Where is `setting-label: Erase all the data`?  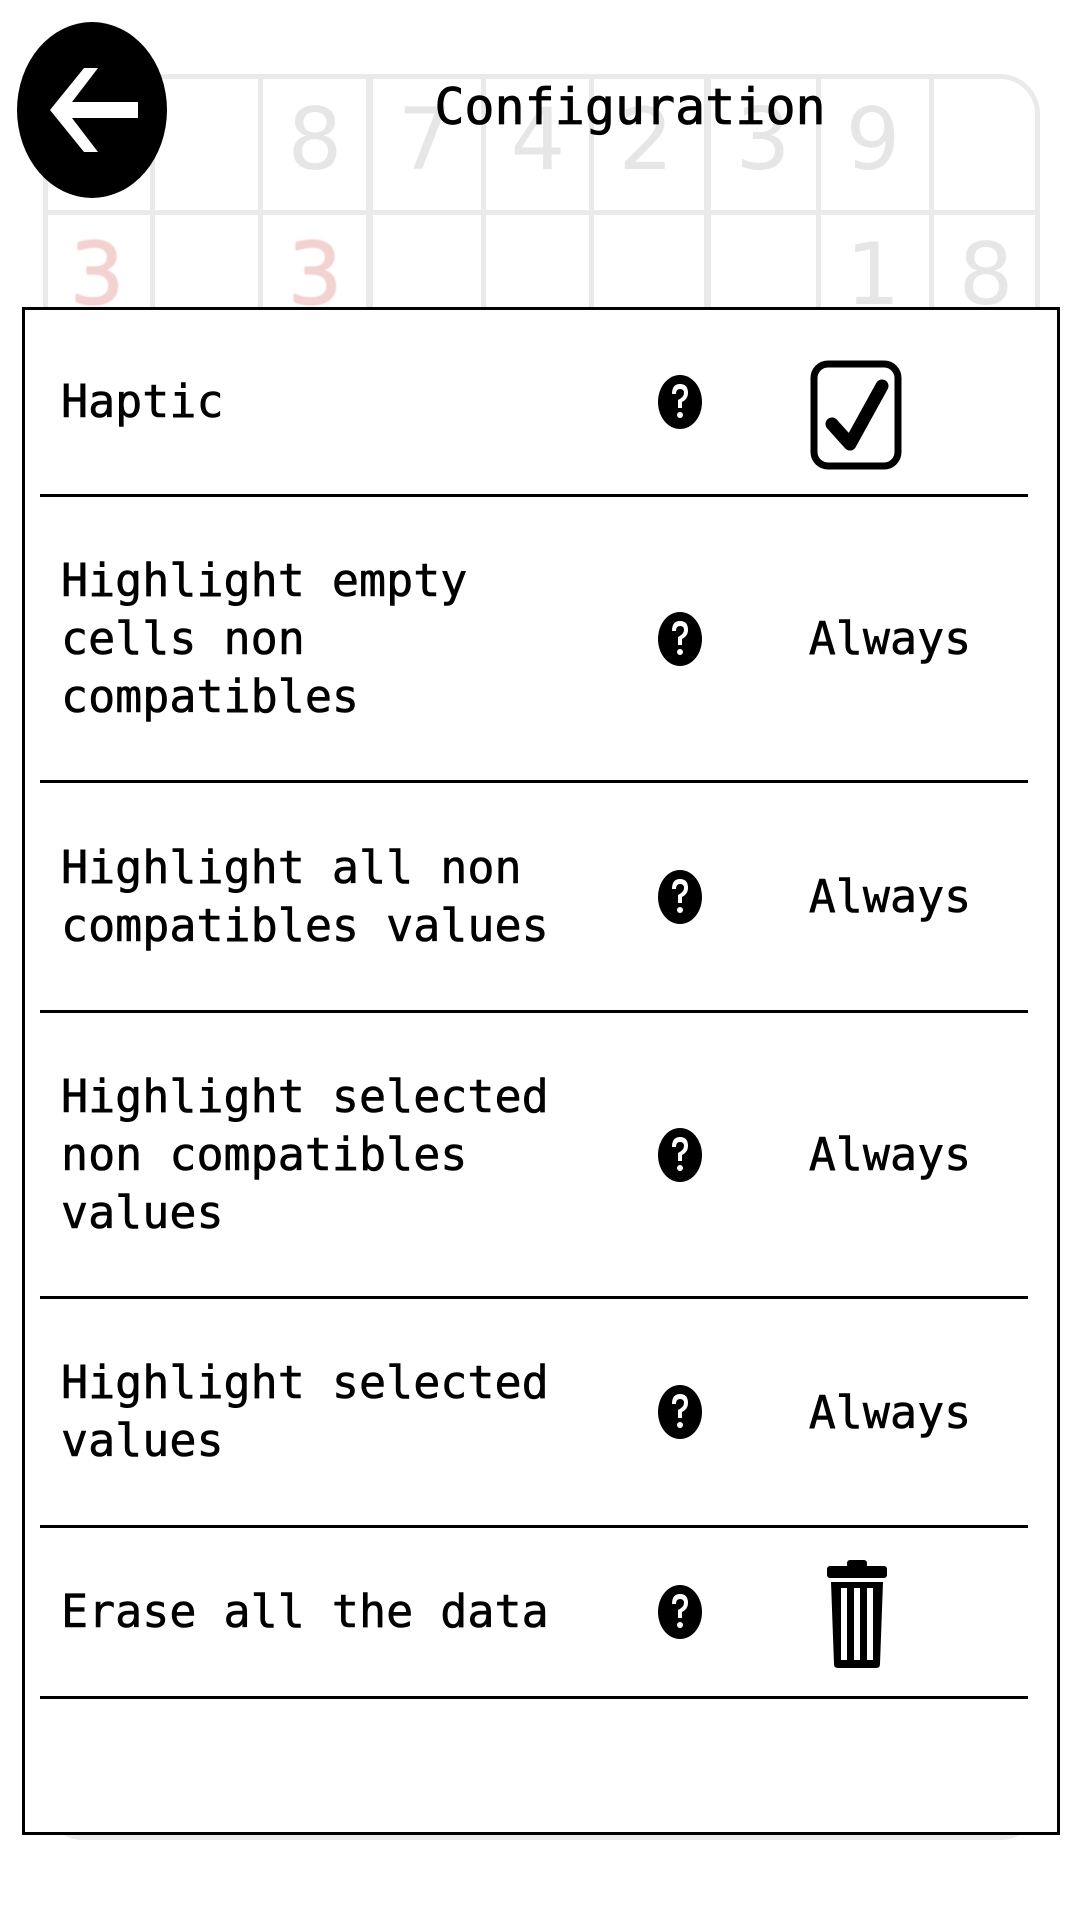 setting-label: Erase all the data is located at coordinates (305, 1612).